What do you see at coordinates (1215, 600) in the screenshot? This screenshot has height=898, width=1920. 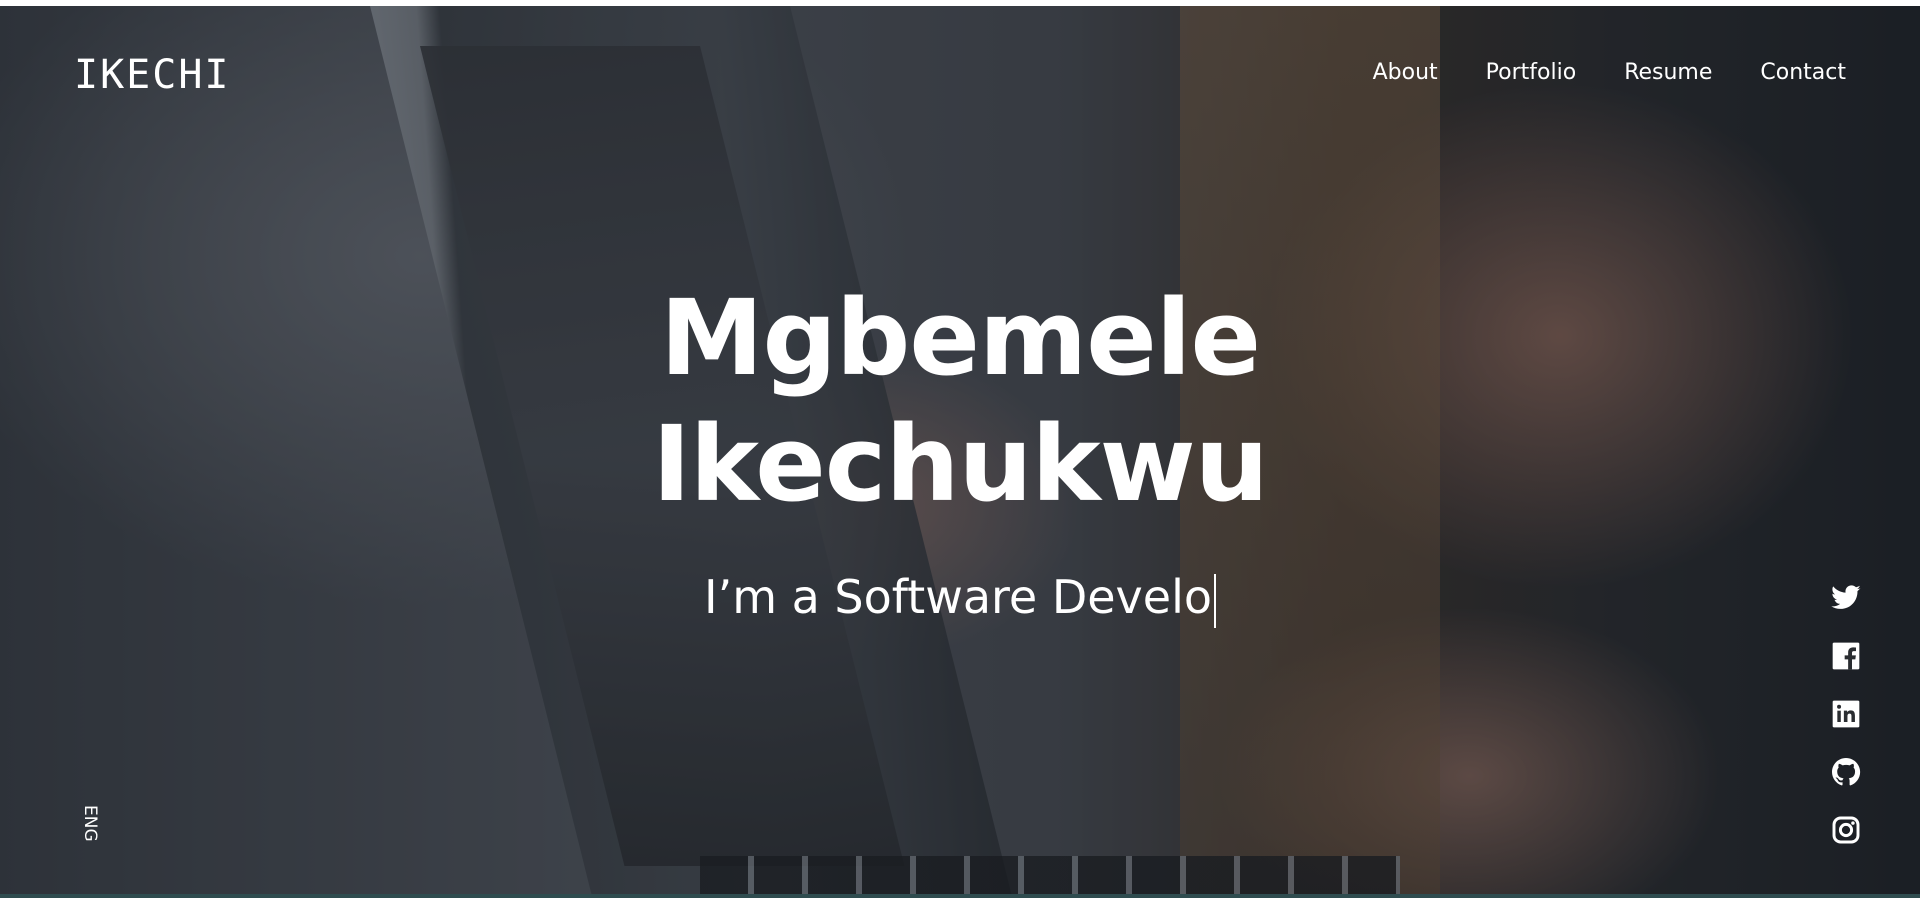 I see `typing-cursor` at bounding box center [1215, 600].